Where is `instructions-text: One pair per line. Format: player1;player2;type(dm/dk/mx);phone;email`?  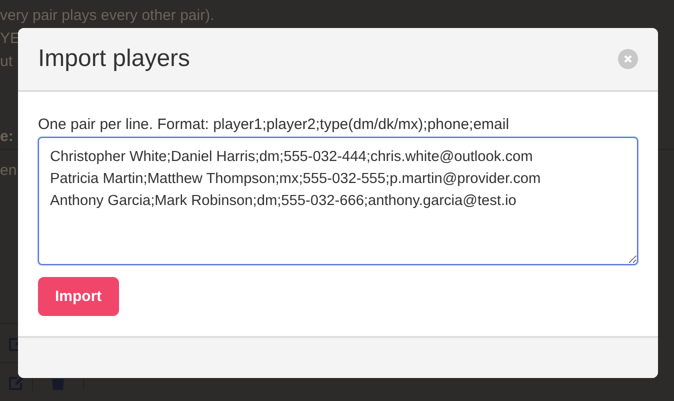
instructions-text: One pair per line. Format: player1;player2;type(dm/dk/mx);phone;email is located at coordinates (274, 124).